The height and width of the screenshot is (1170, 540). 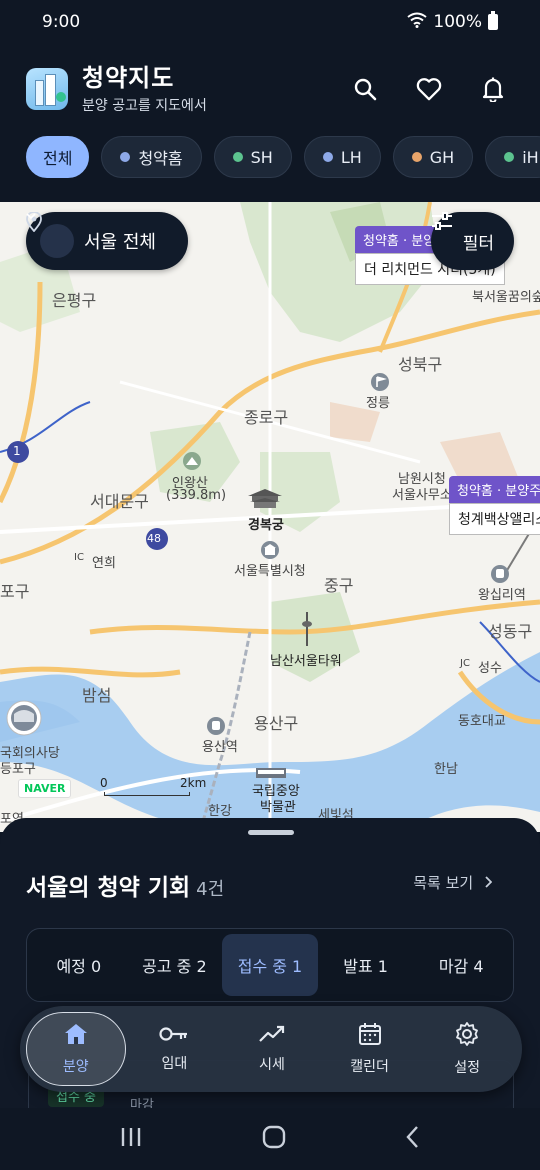 I want to click on map-label: 한강, so click(x=220, y=811).